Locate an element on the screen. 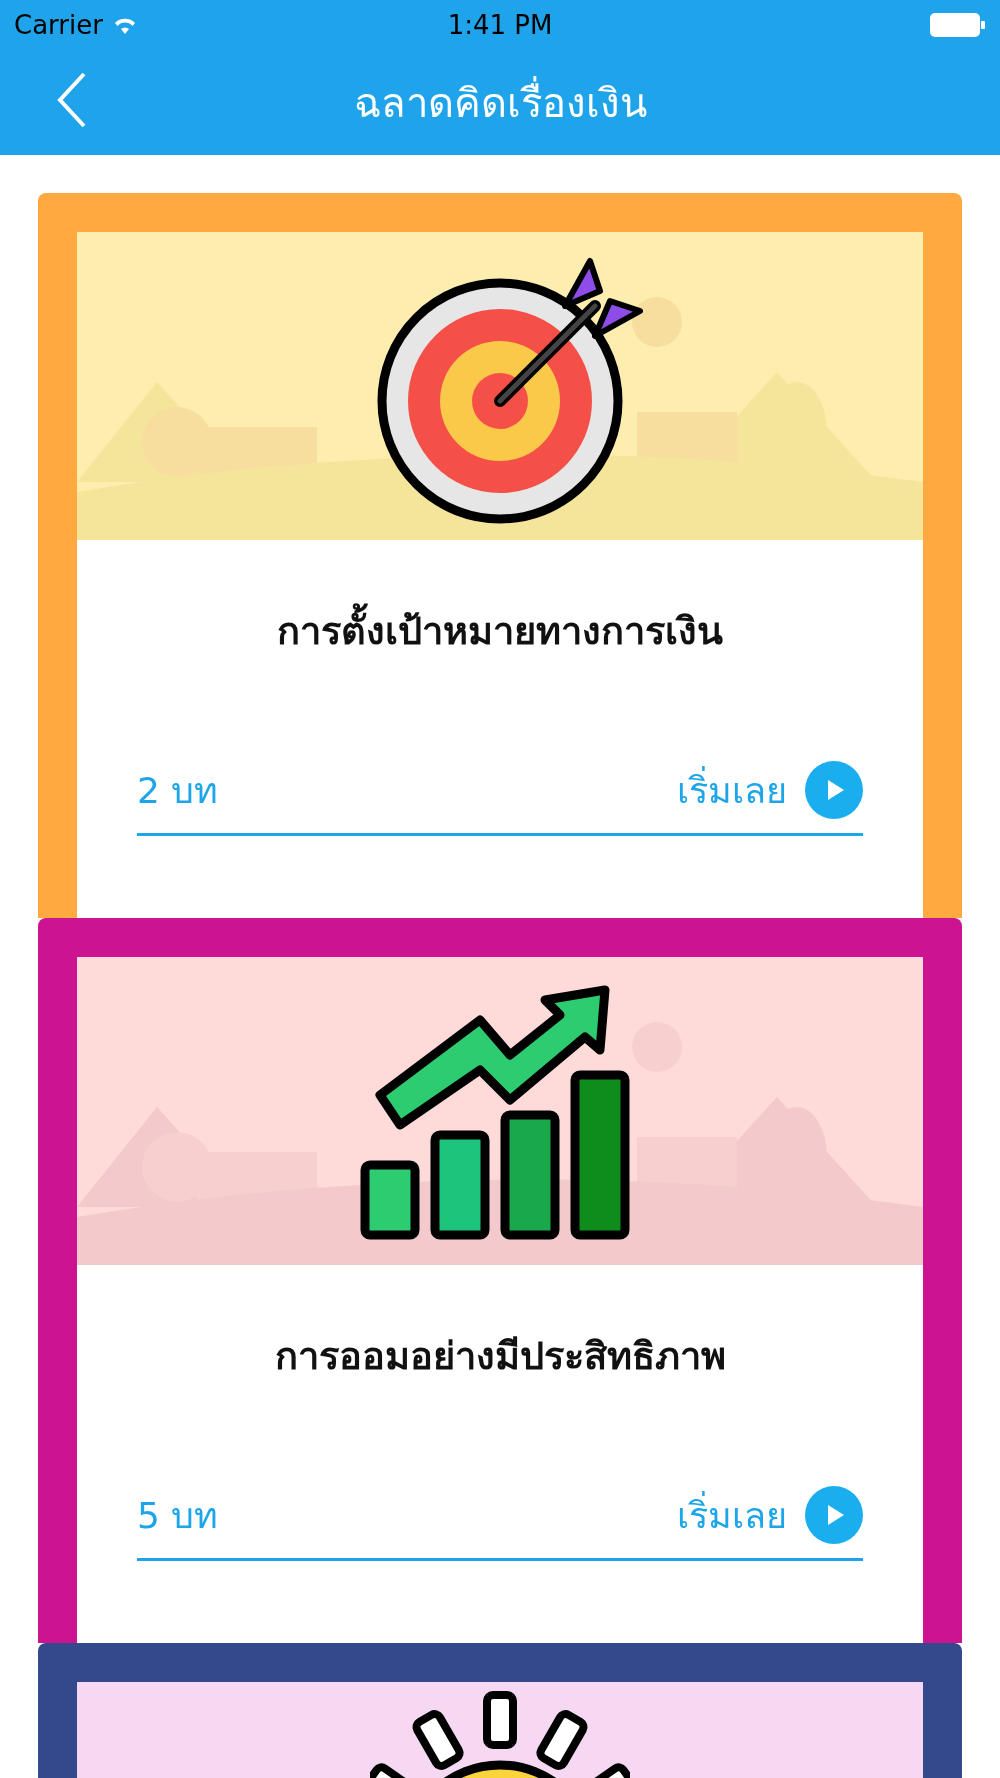  lesson-count: 2 บท is located at coordinates (178, 790).